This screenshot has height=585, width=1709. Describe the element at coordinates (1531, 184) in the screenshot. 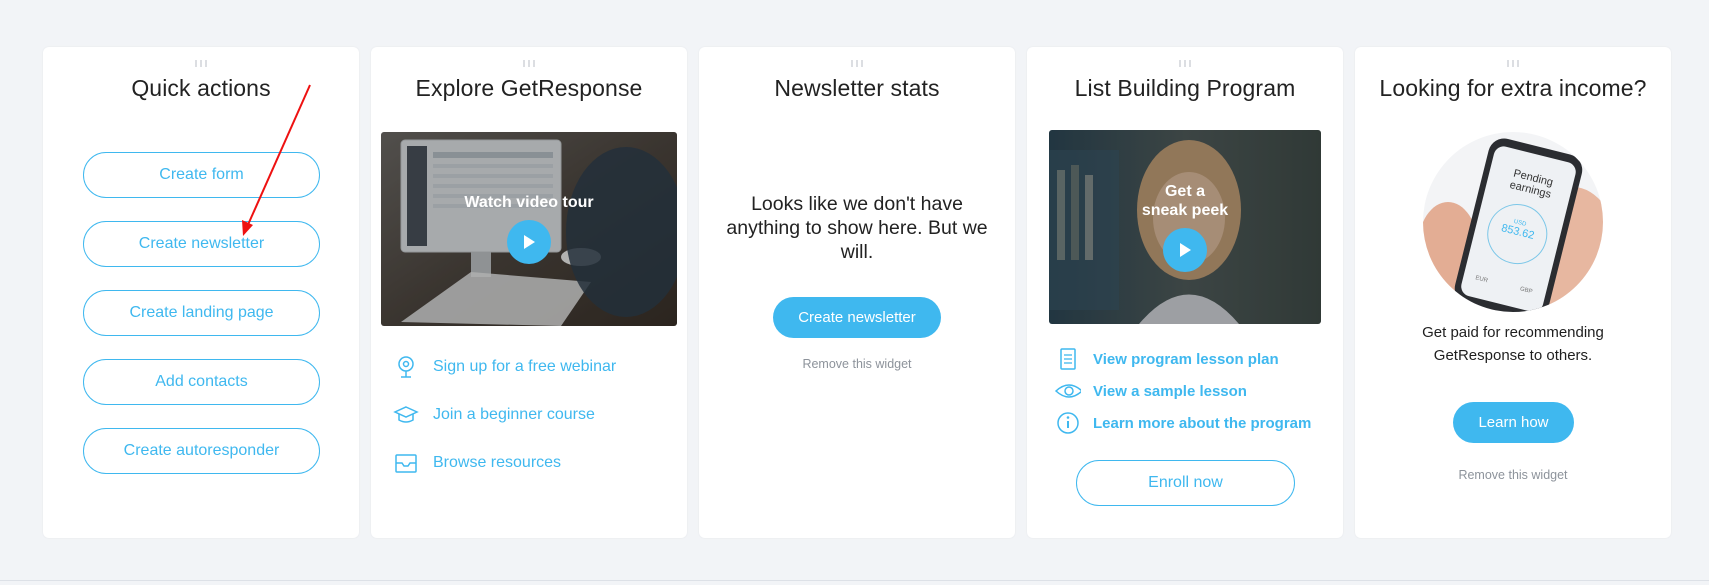

I see `phone-header: Pending earnings` at that location.